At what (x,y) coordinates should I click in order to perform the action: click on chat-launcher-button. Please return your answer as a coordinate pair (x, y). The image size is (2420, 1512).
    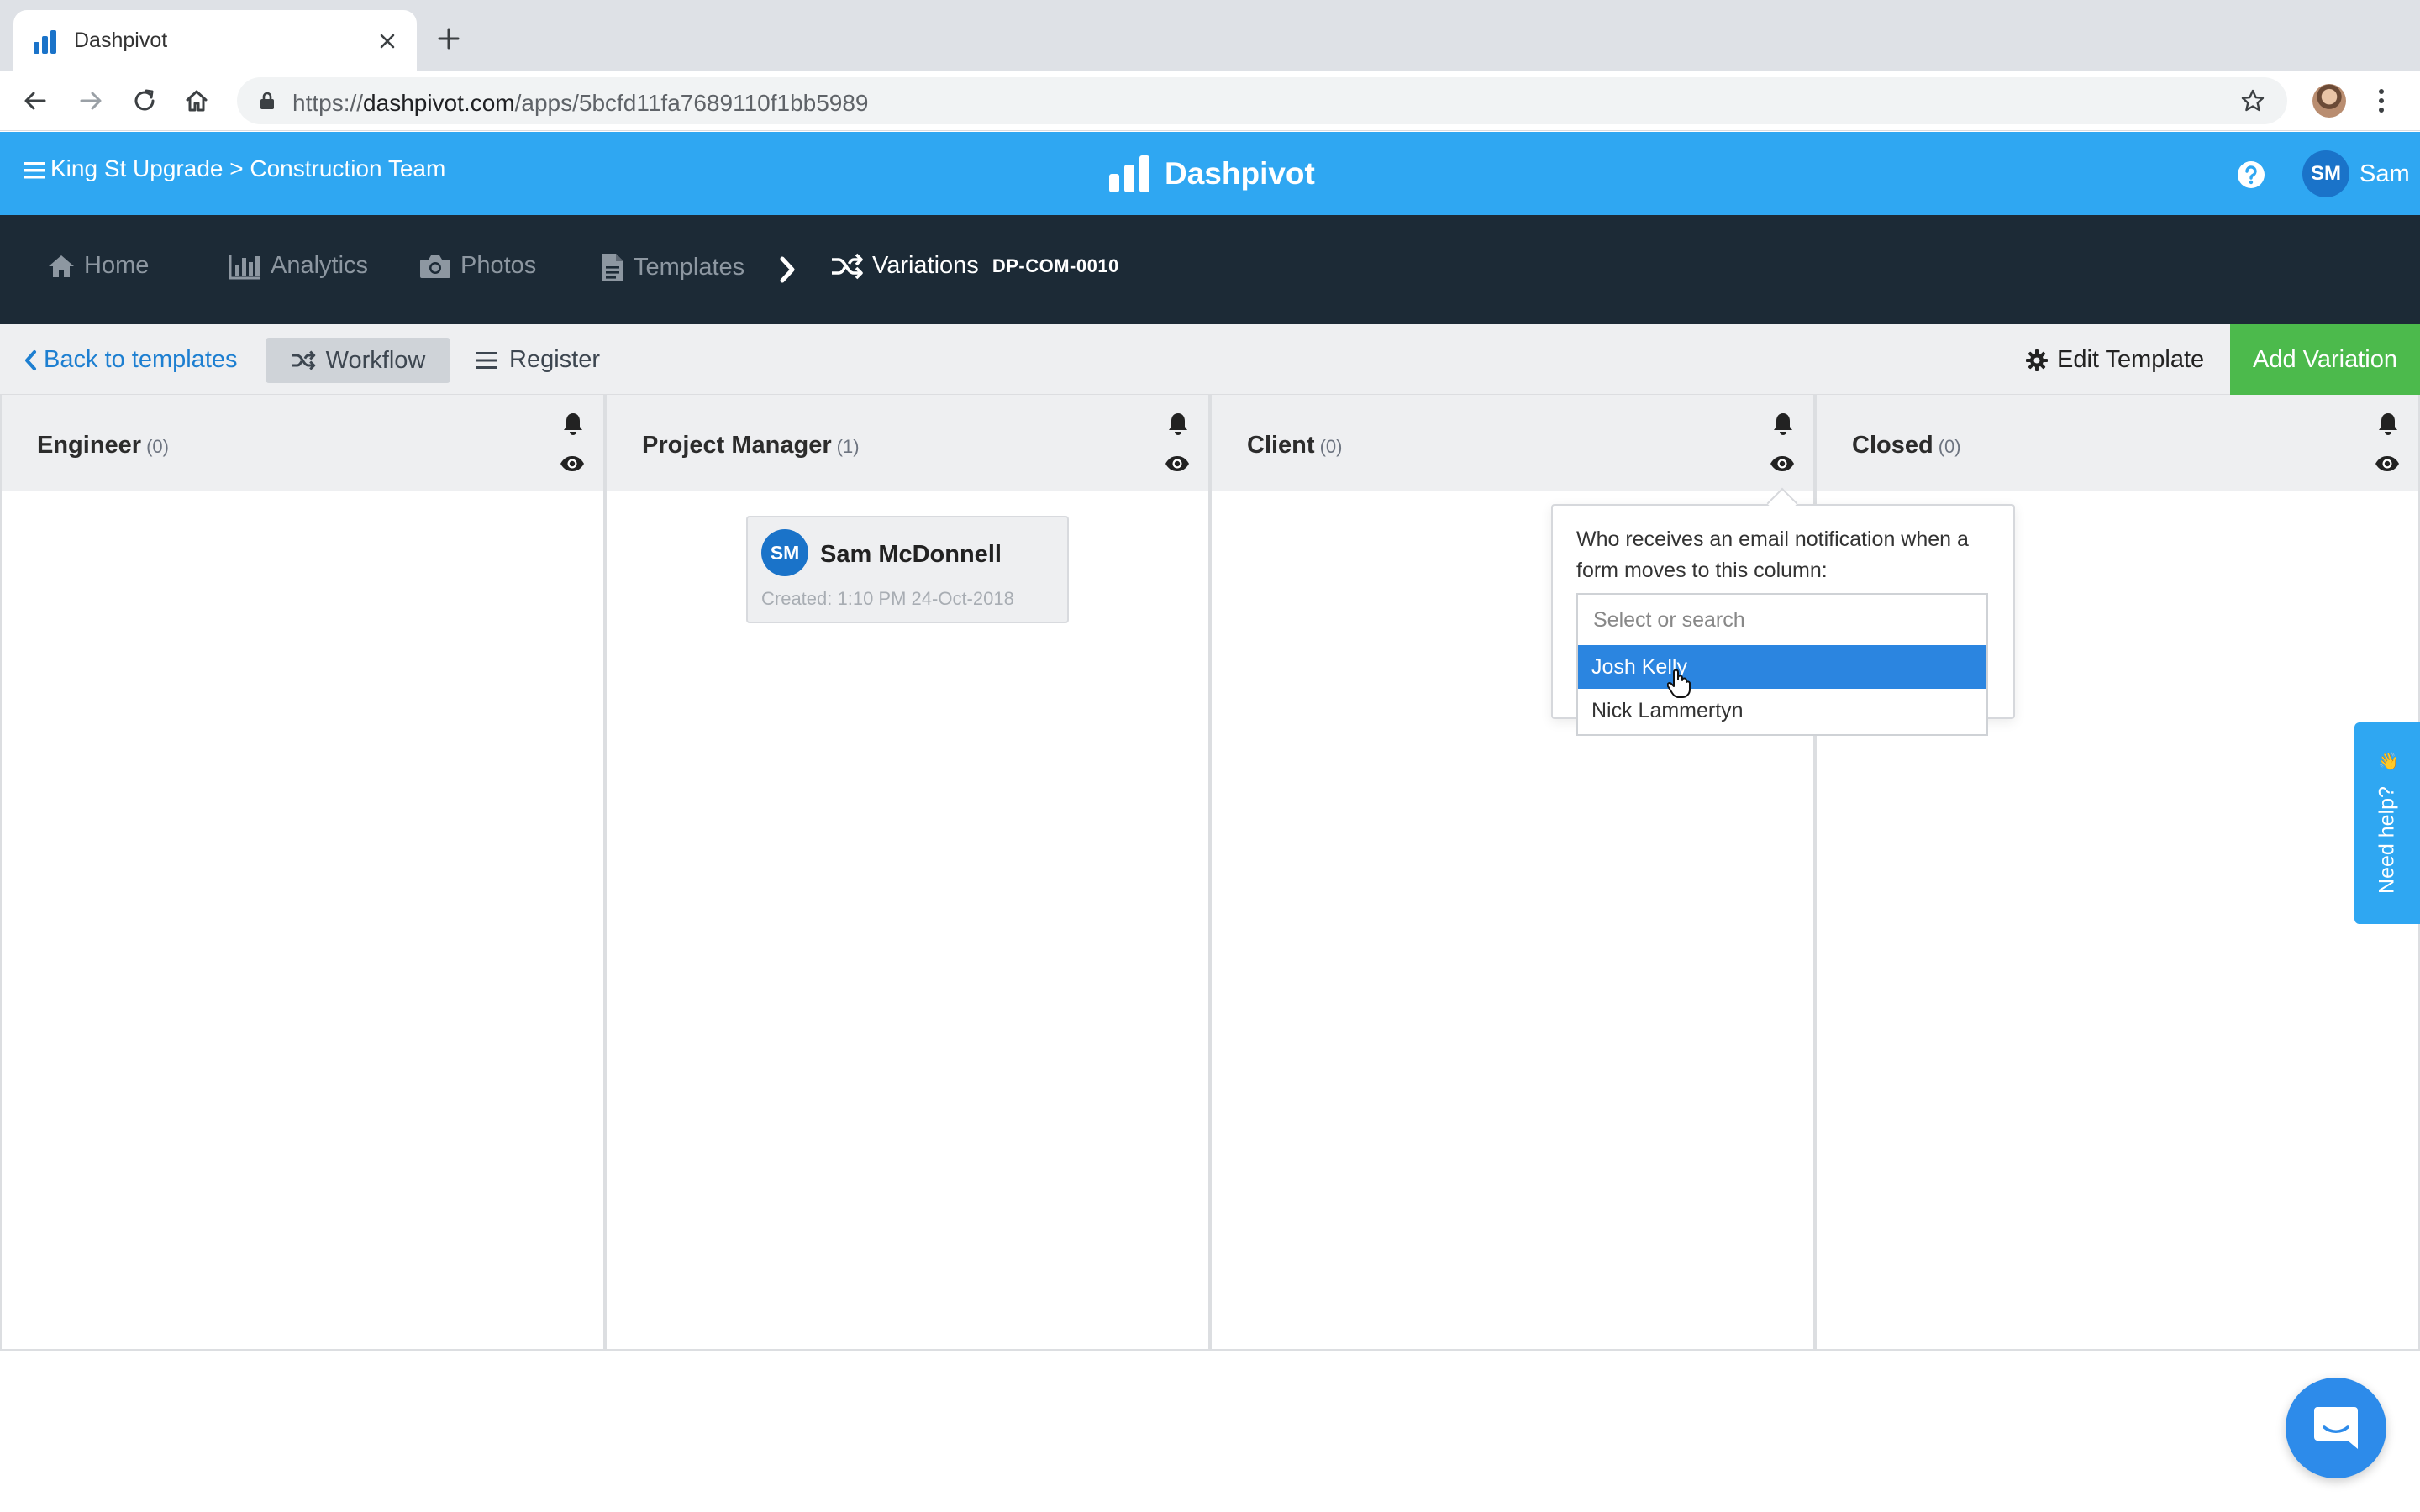
    Looking at the image, I should click on (2336, 1428).